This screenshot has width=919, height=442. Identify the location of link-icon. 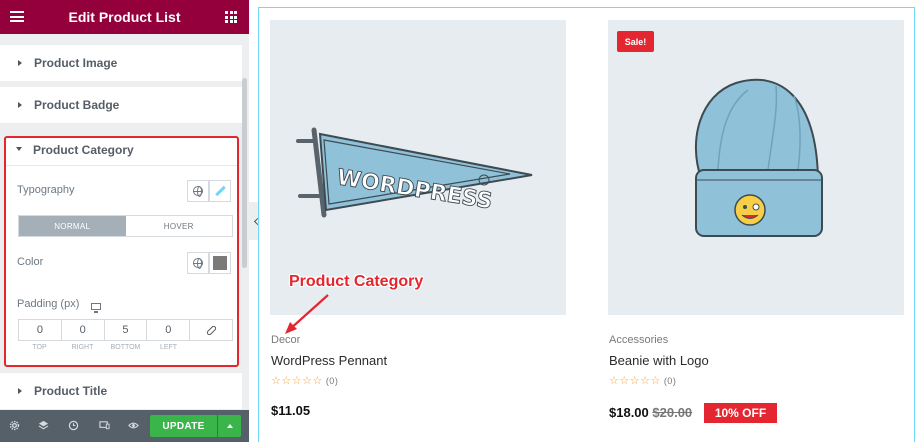
(211, 330).